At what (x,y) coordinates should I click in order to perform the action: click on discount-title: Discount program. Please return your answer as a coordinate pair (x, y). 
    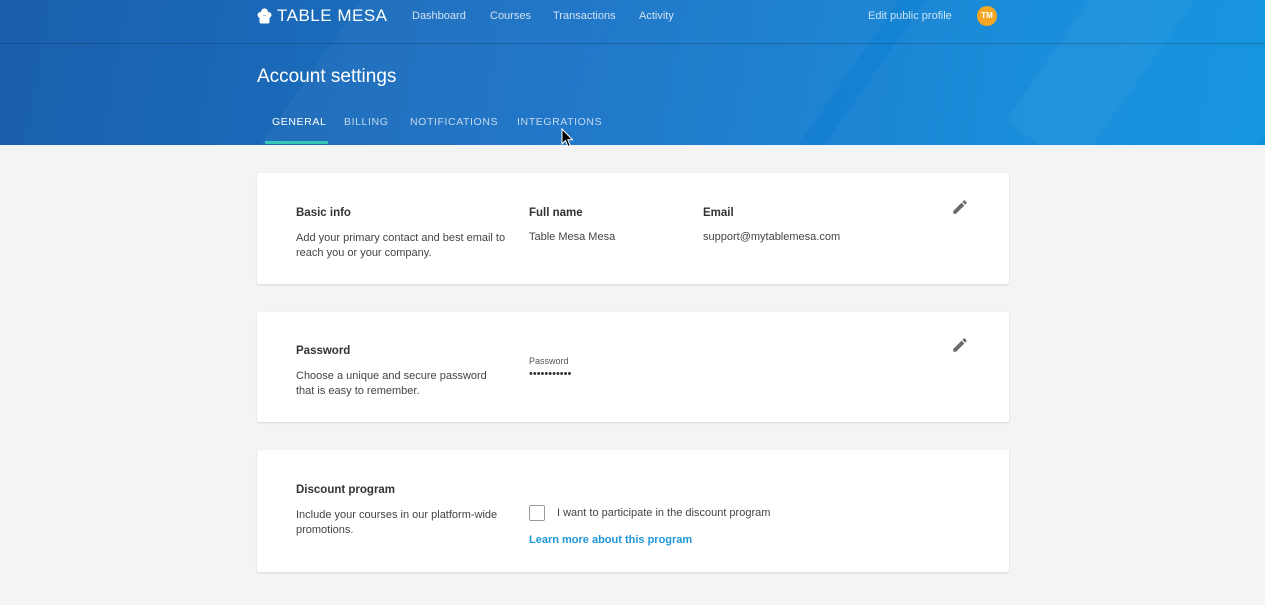
    Looking at the image, I should click on (346, 490).